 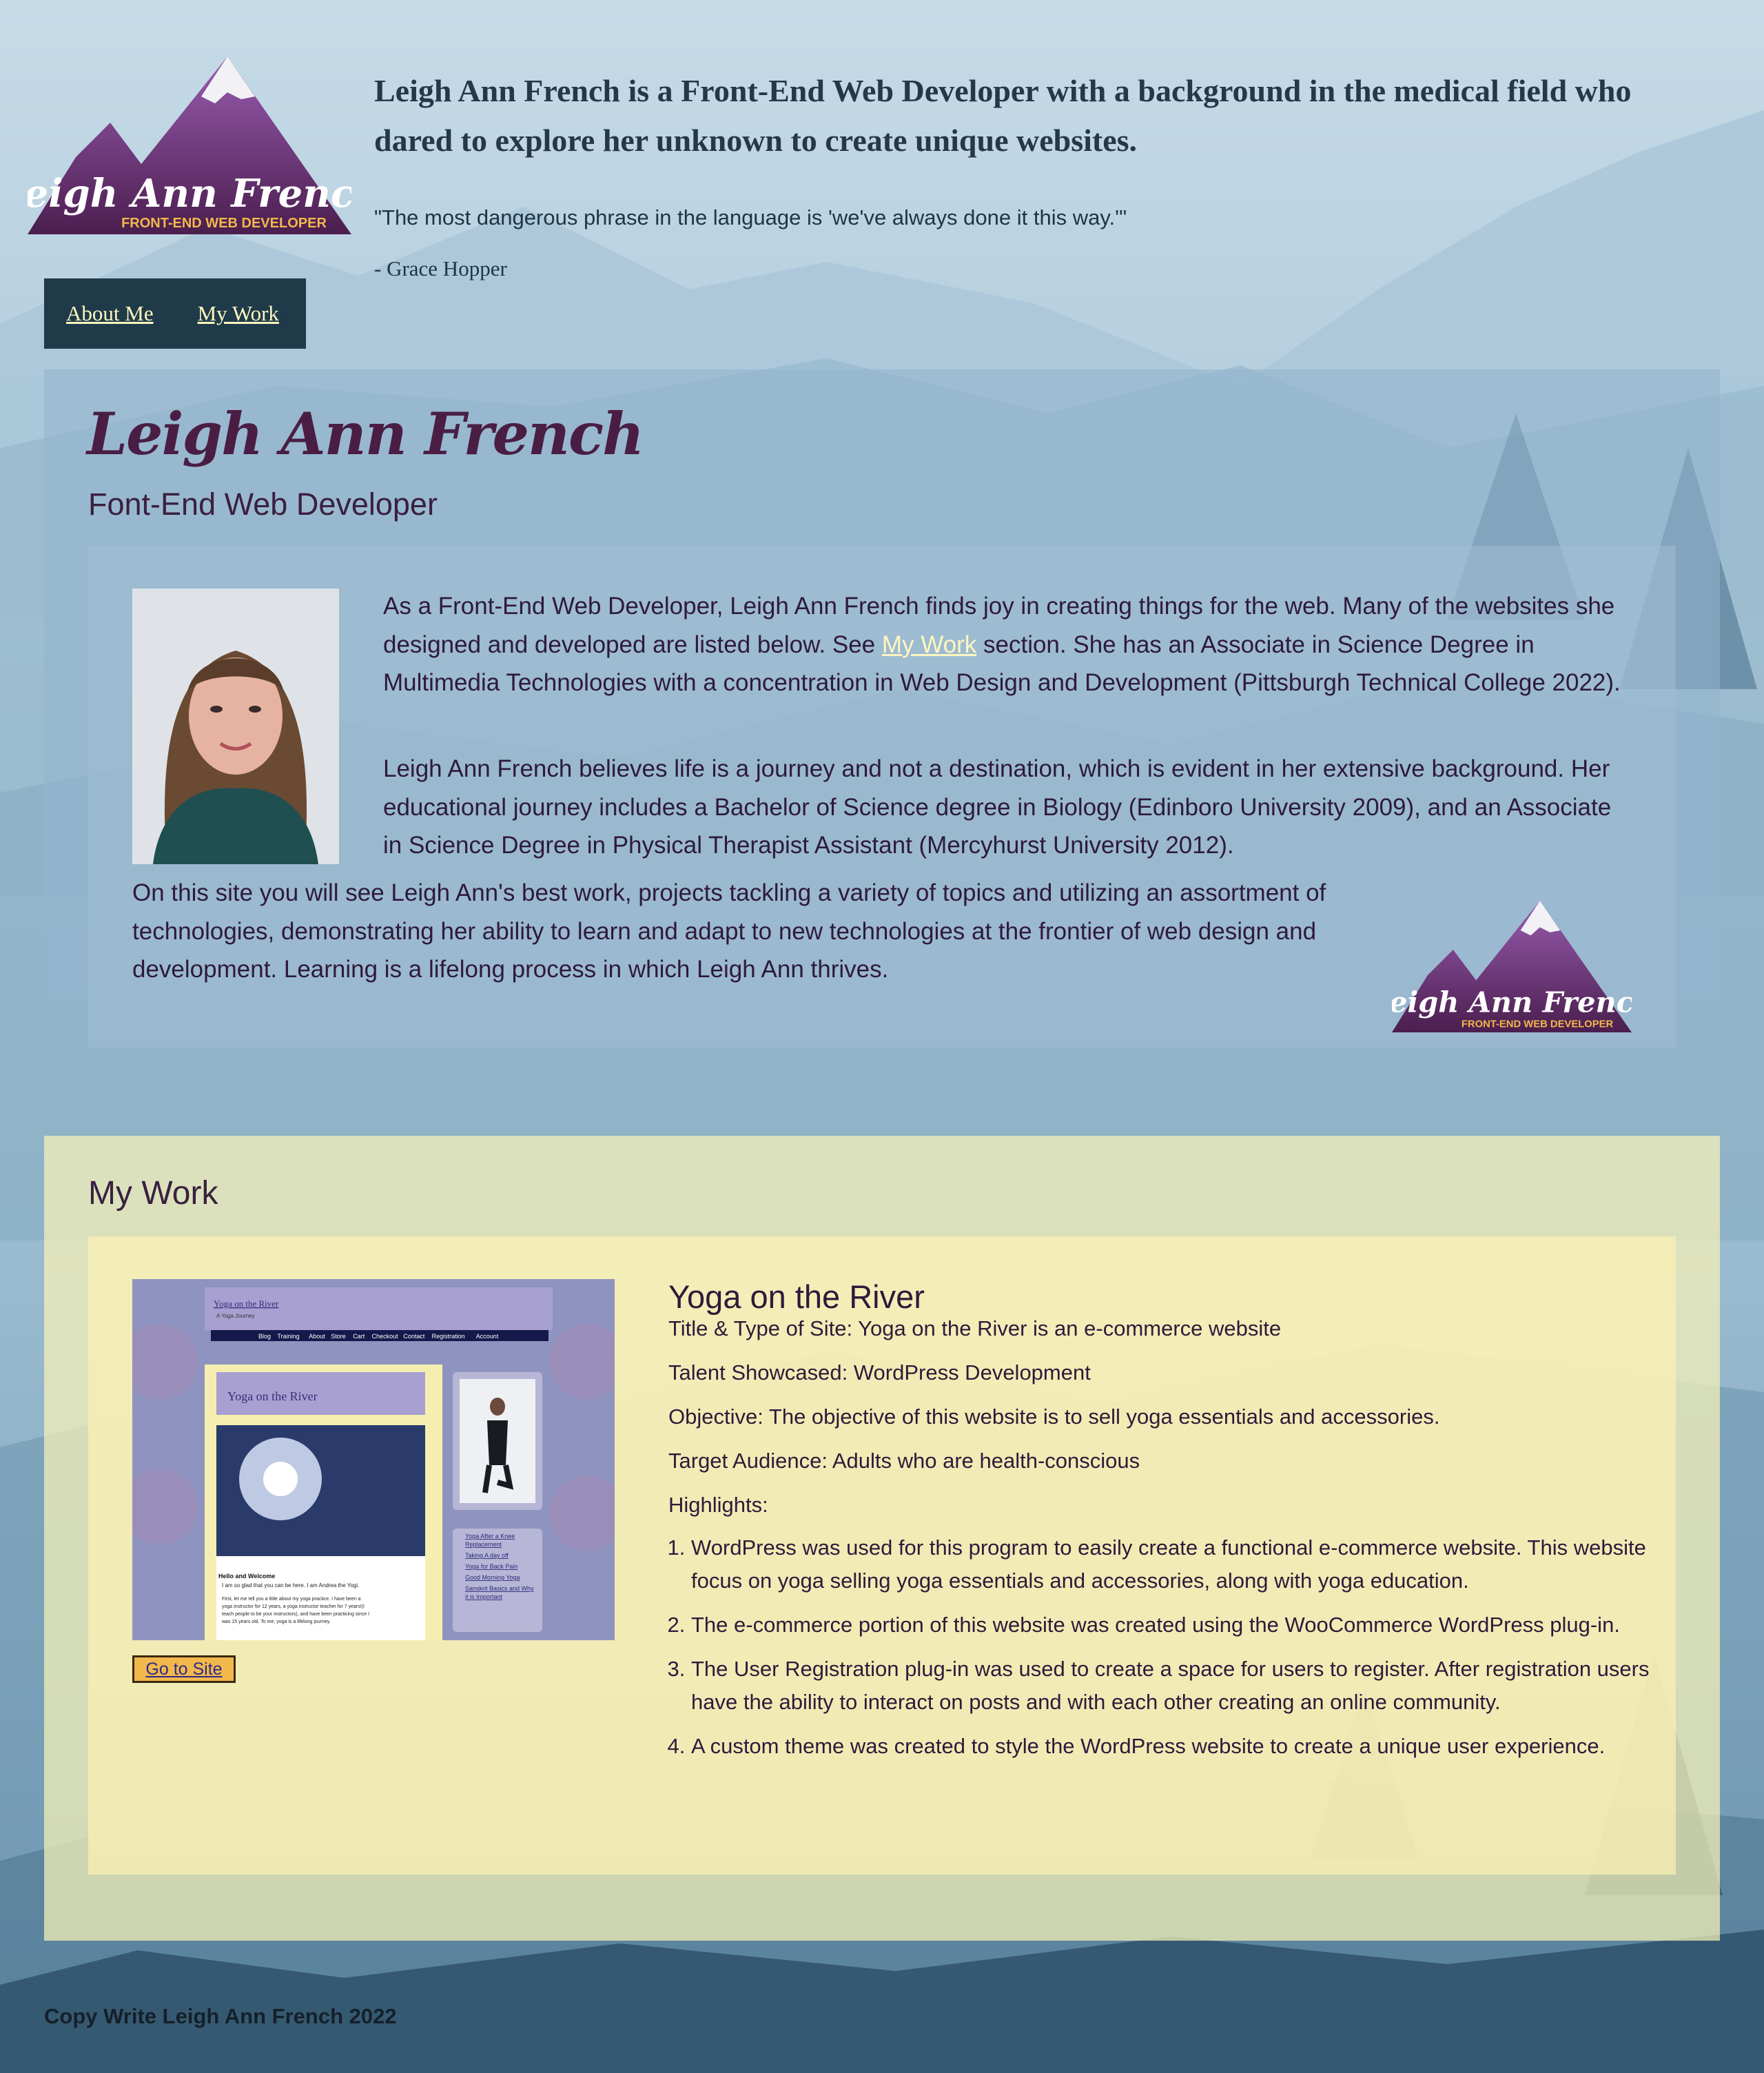 What do you see at coordinates (189, 193) in the screenshot?
I see `logo-script-text: Leigh Ann French` at bounding box center [189, 193].